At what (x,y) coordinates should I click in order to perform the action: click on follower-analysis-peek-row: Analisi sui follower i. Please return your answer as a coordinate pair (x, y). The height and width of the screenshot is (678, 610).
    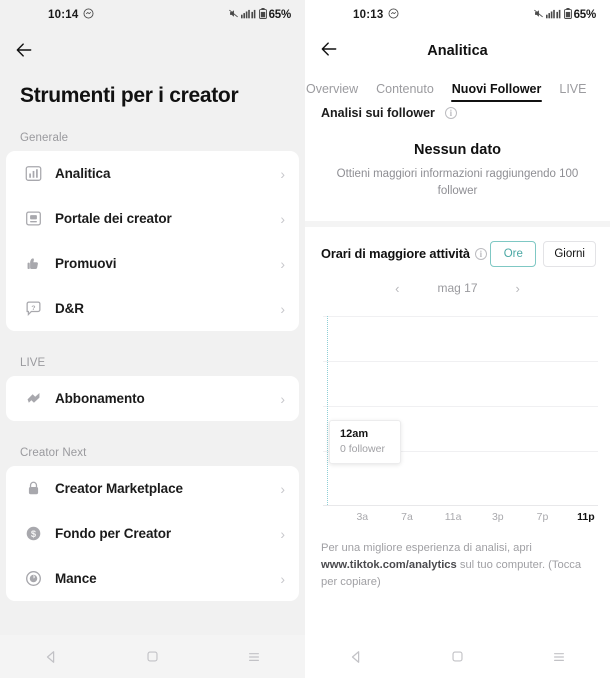
    Looking at the image, I should click on (457, 111).